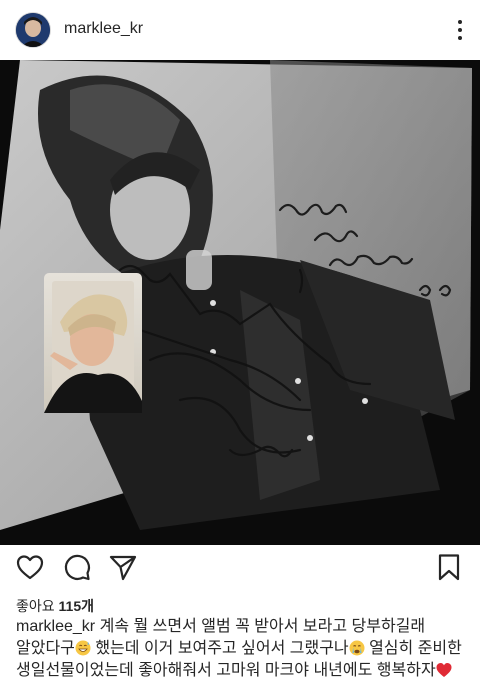 Image resolution: width=480 pixels, height=684 pixels. I want to click on caption-text-3: 했는데 이거 보여주고 싶어서 그랬구나, so click(219, 648).